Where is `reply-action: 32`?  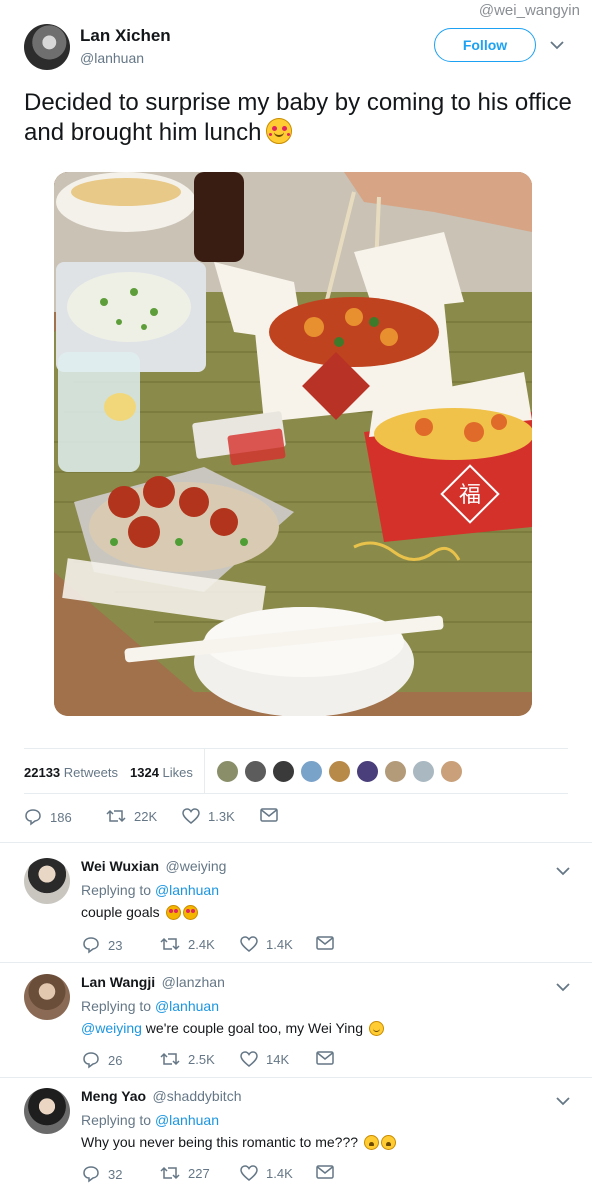 reply-action: 32 is located at coordinates (102, 1174).